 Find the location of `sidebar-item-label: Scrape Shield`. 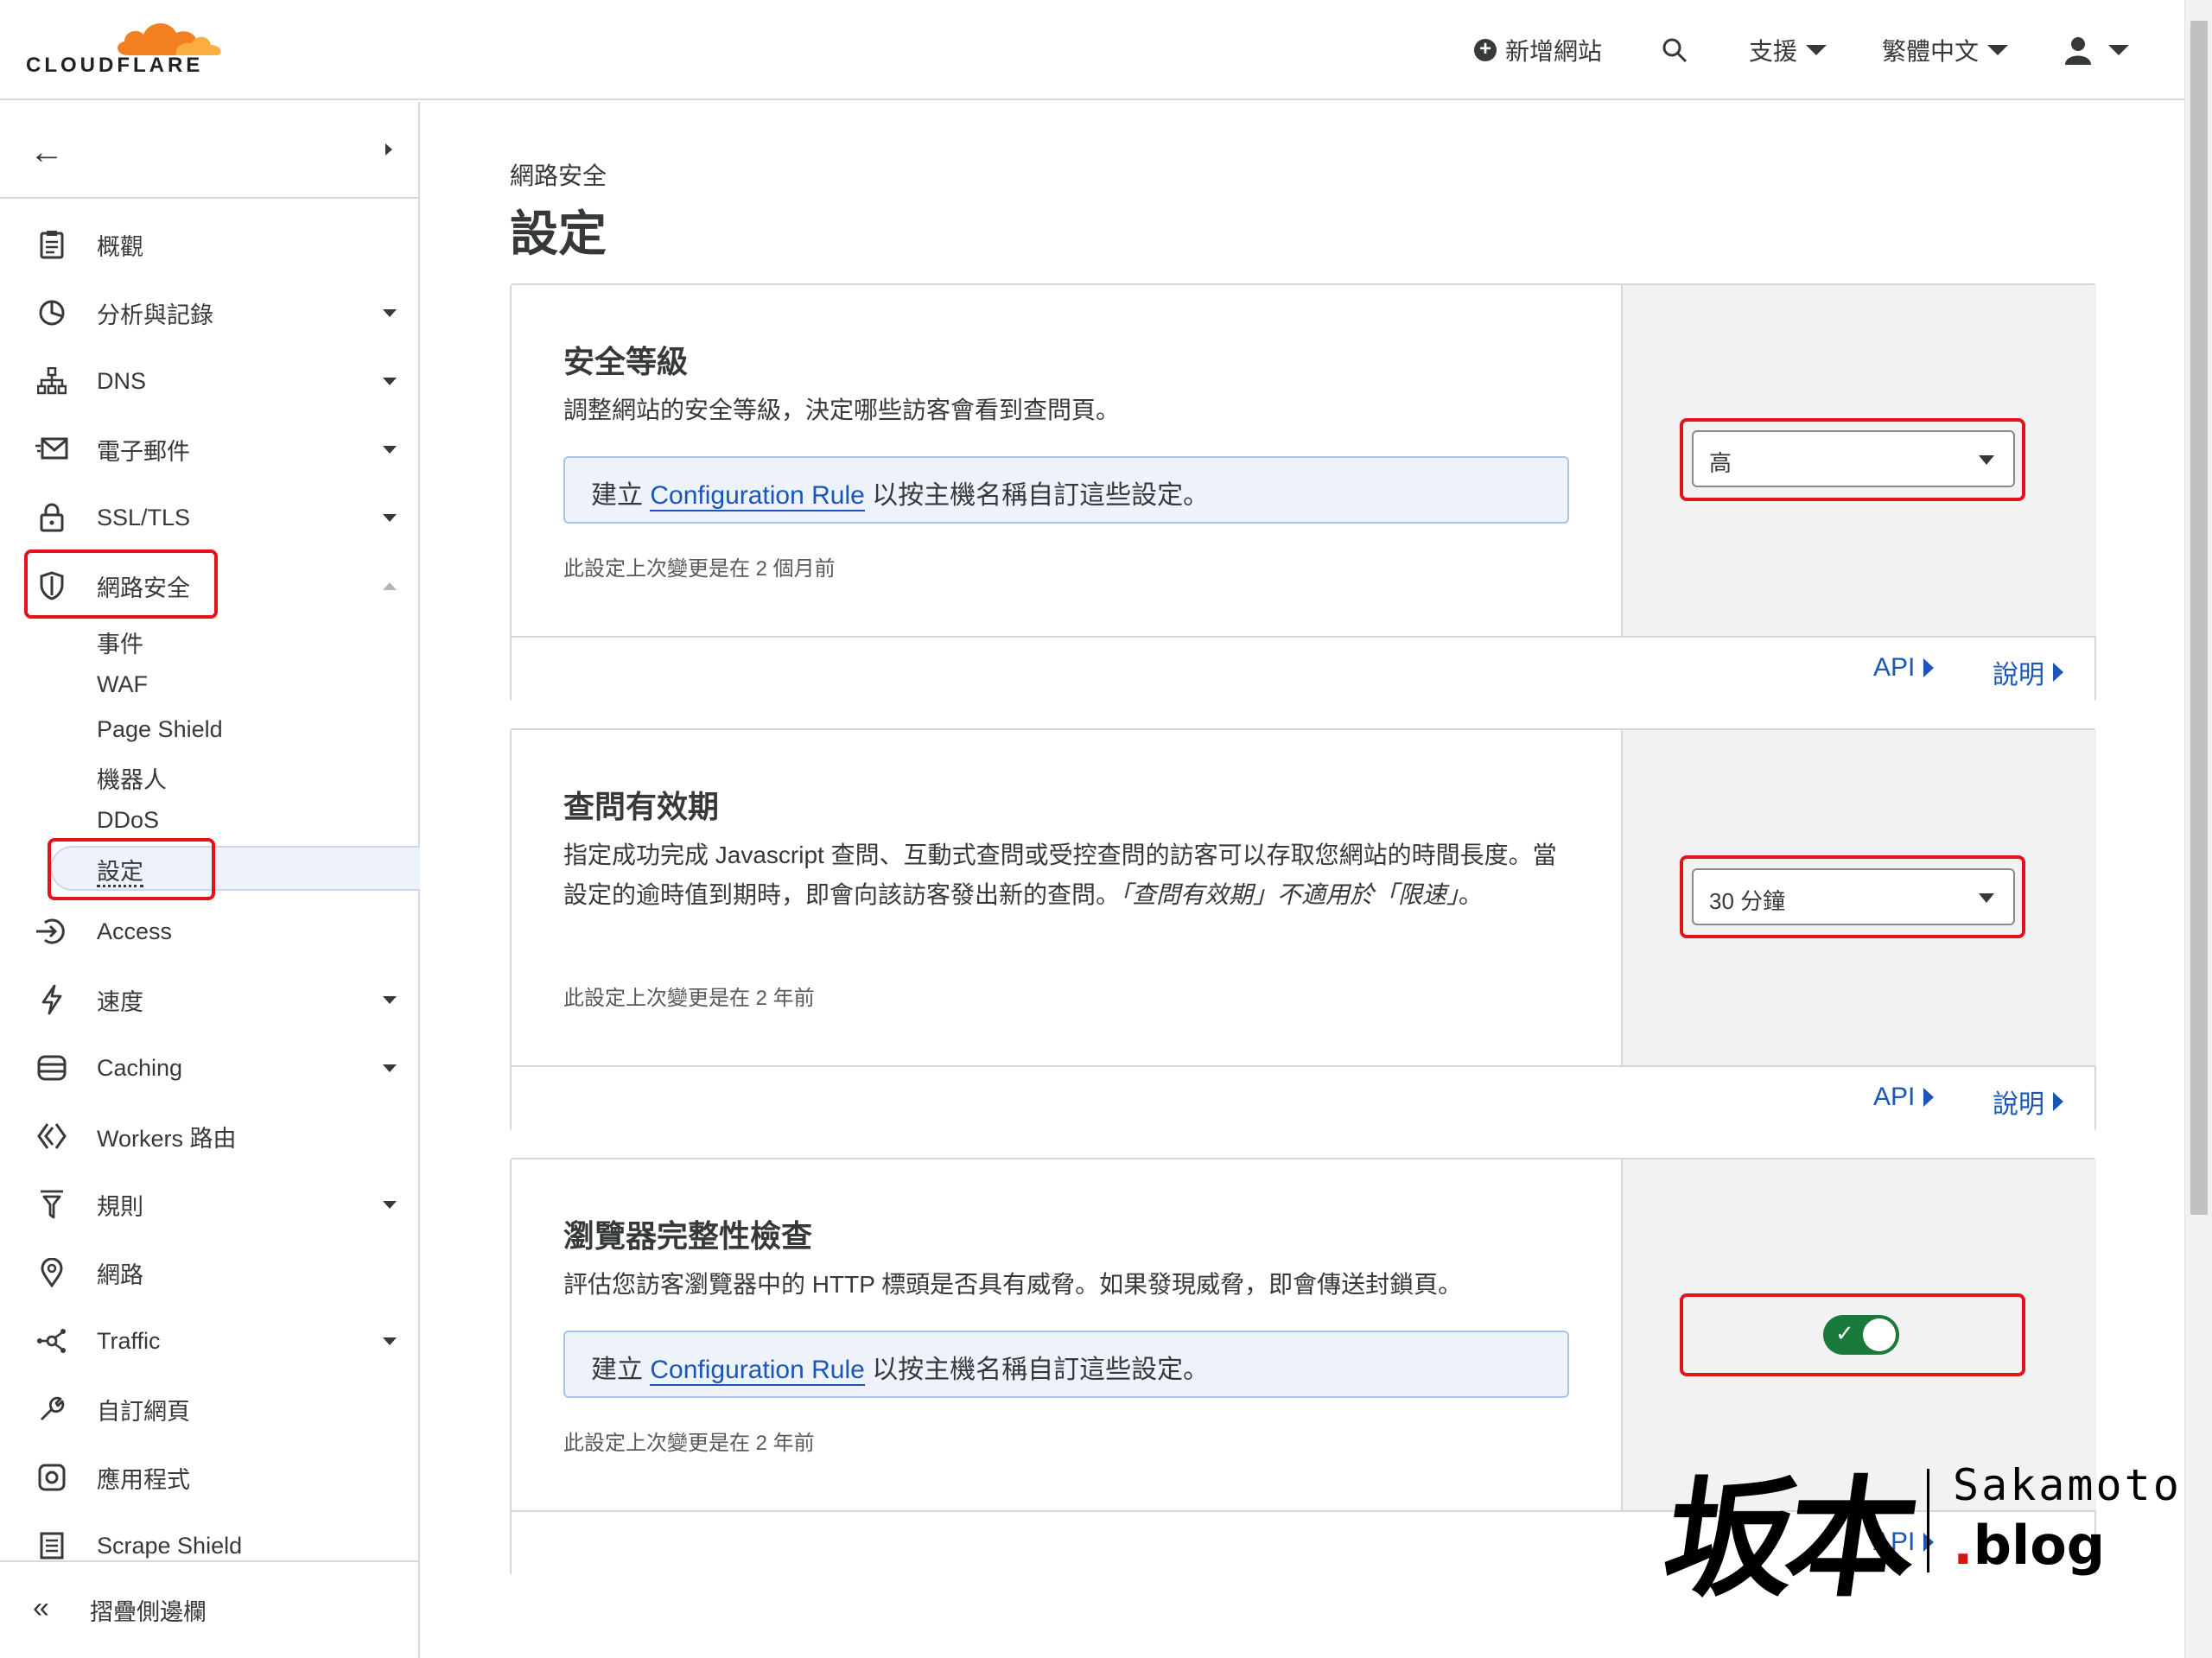

sidebar-item-label: Scrape Shield is located at coordinates (170, 1545).